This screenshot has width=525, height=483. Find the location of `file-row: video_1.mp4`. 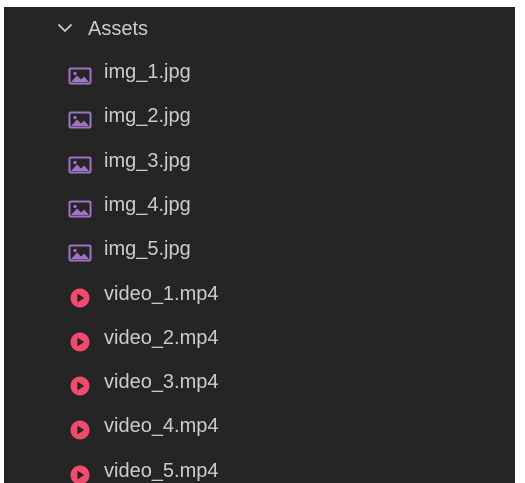

file-row: video_1.mp4 is located at coordinates (259, 294).